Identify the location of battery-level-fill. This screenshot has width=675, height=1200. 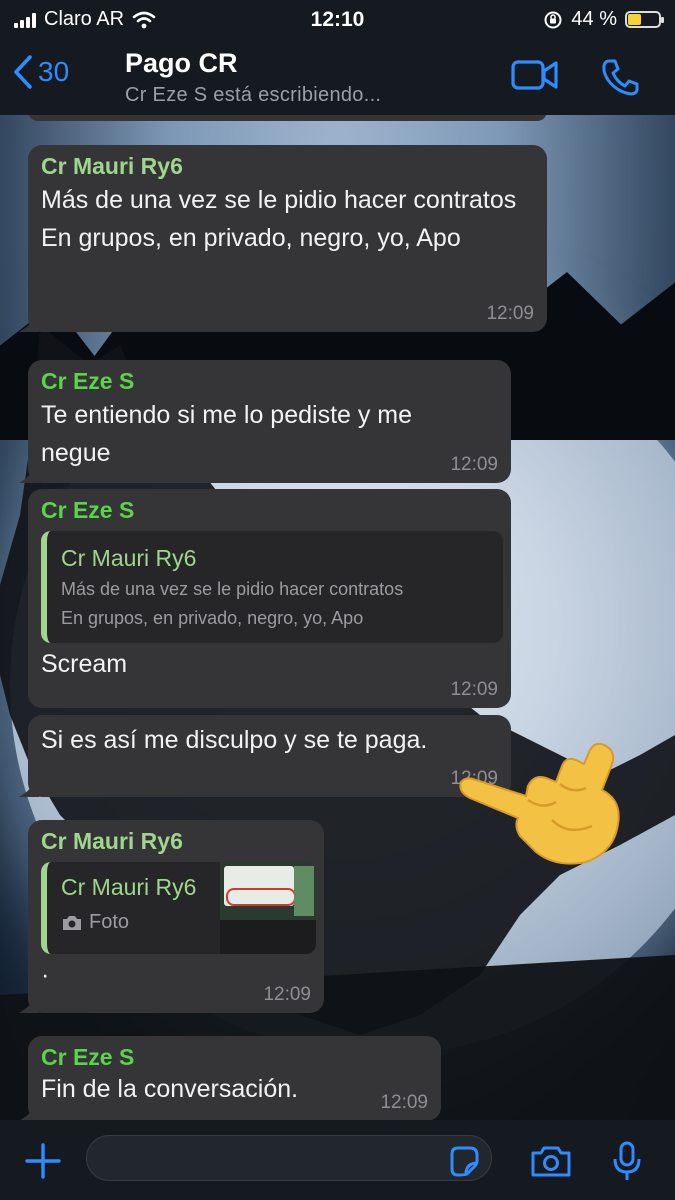
(634, 19).